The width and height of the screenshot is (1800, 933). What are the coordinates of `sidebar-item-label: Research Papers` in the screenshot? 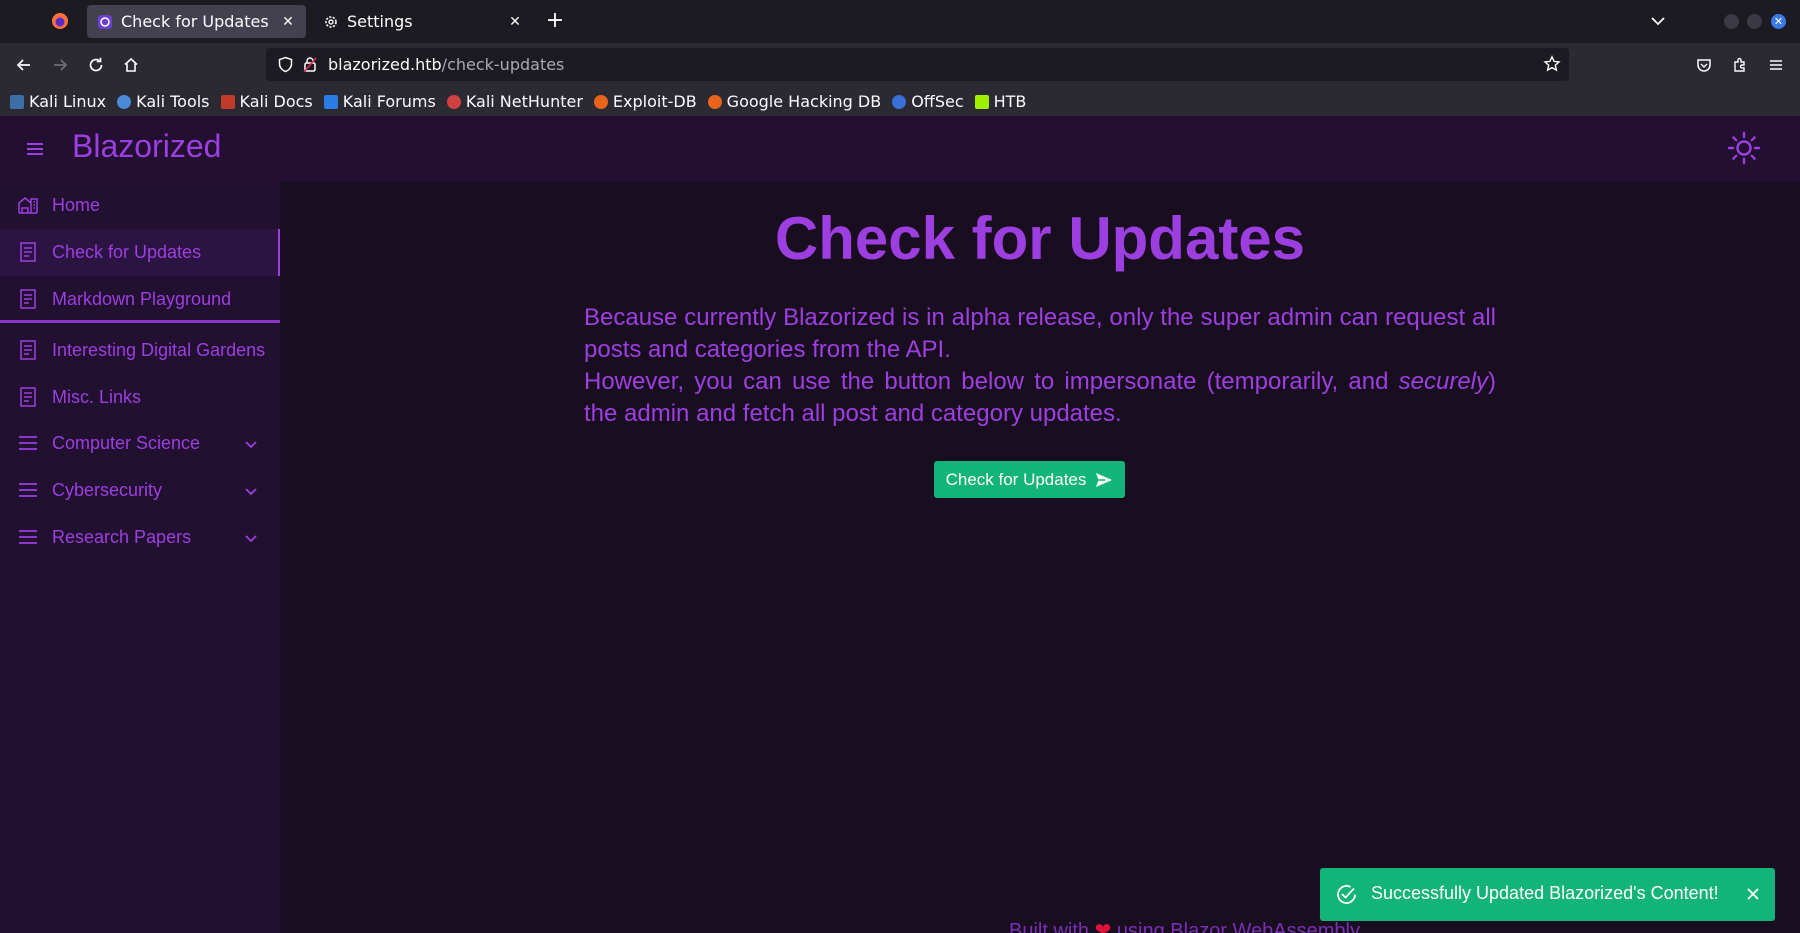 It's located at (122, 537).